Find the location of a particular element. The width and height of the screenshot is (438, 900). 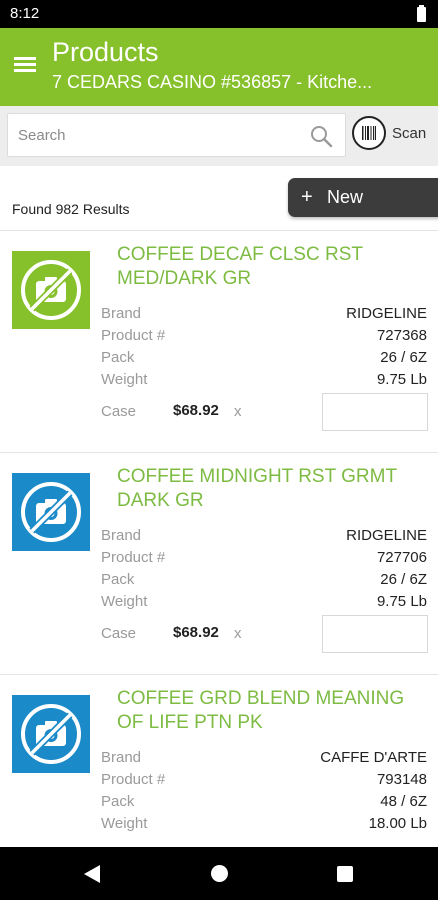

product-number-value: 727706 is located at coordinates (401, 557).